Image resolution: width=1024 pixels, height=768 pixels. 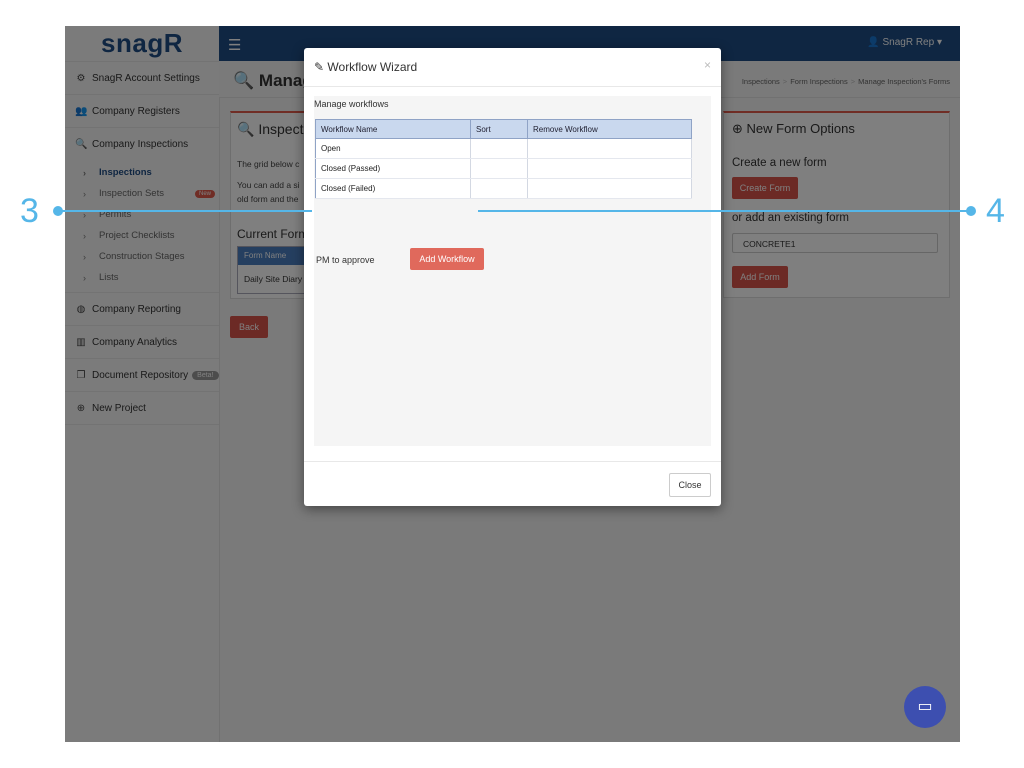 I want to click on modal-title-text: Workflow Wizard, so click(x=372, y=67).